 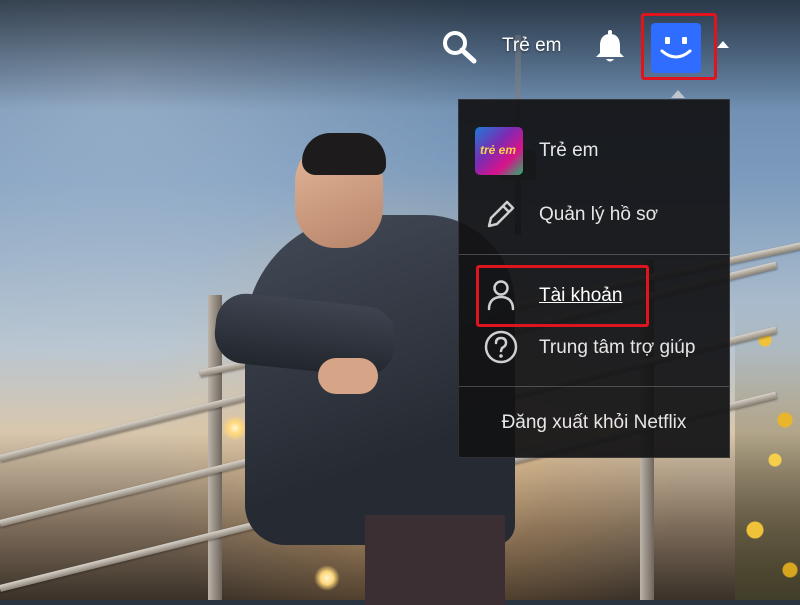 What do you see at coordinates (327, 578) in the screenshot?
I see `string-light` at bounding box center [327, 578].